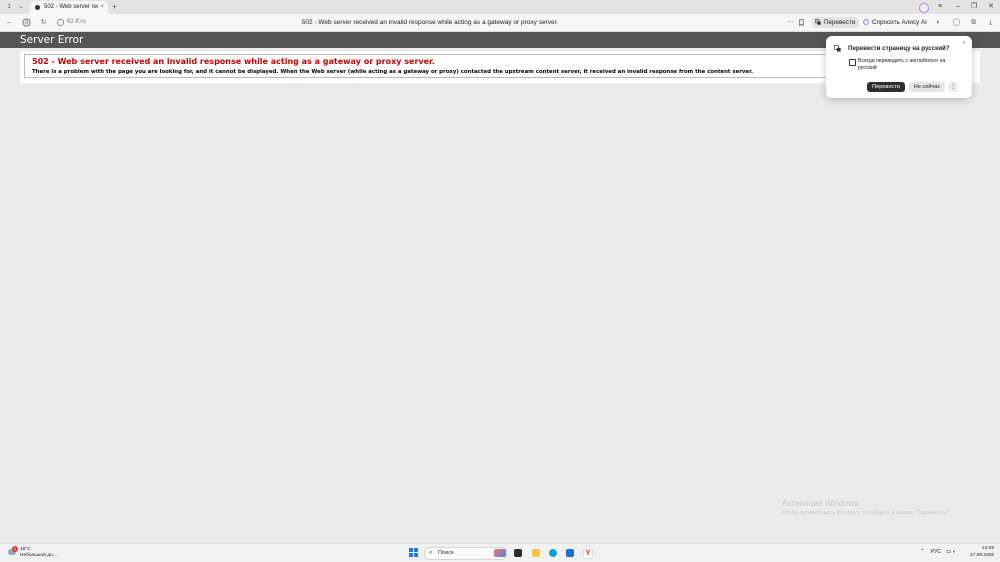 This screenshot has height=562, width=1000. Describe the element at coordinates (500, 7) in the screenshot. I see `tab-strip: 1 ⌄ 502 - Web server recei… × + ≡ – ❐ ✕` at that location.